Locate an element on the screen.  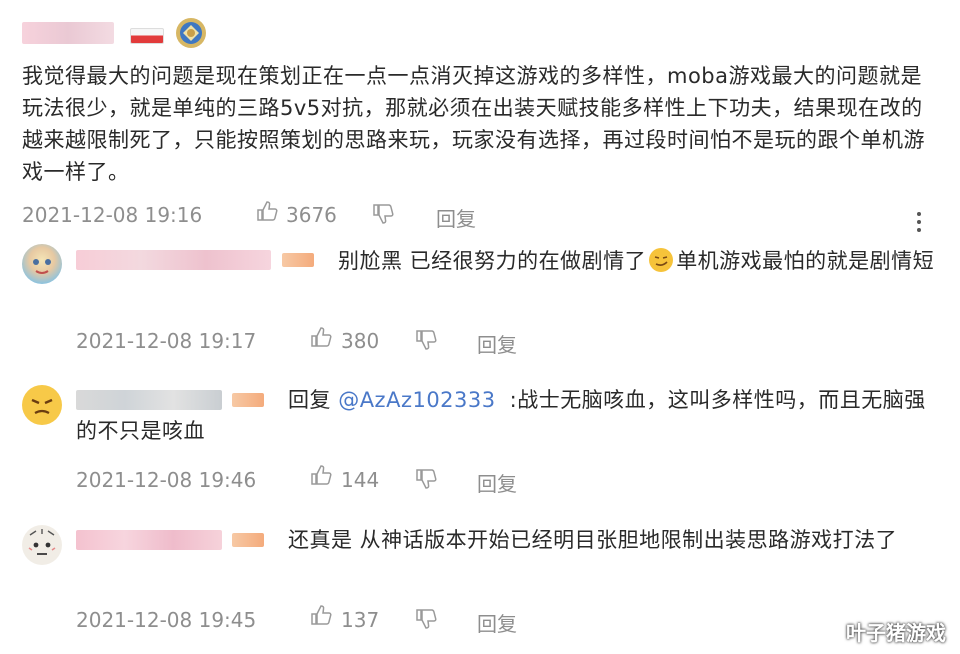
main-comment-likes: 3676 is located at coordinates (311, 215).